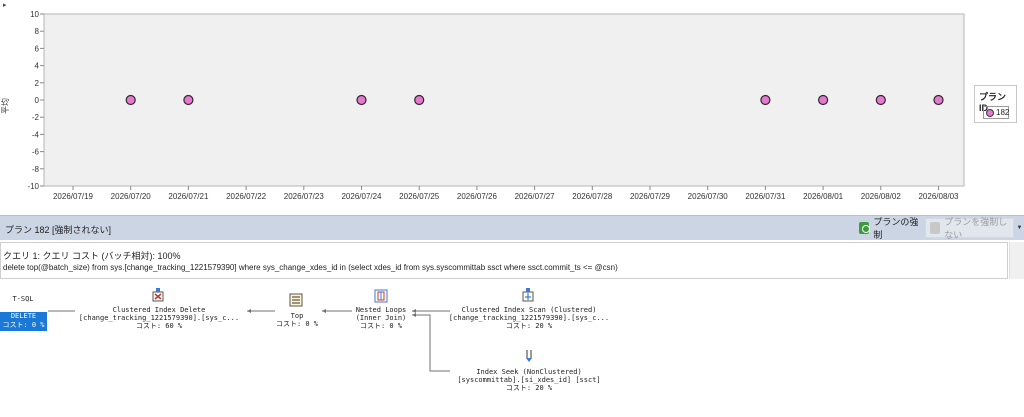 This screenshot has height=417, width=1024. Describe the element at coordinates (896, 228) in the screenshot. I see `force-plan-label: プランの強制` at that location.